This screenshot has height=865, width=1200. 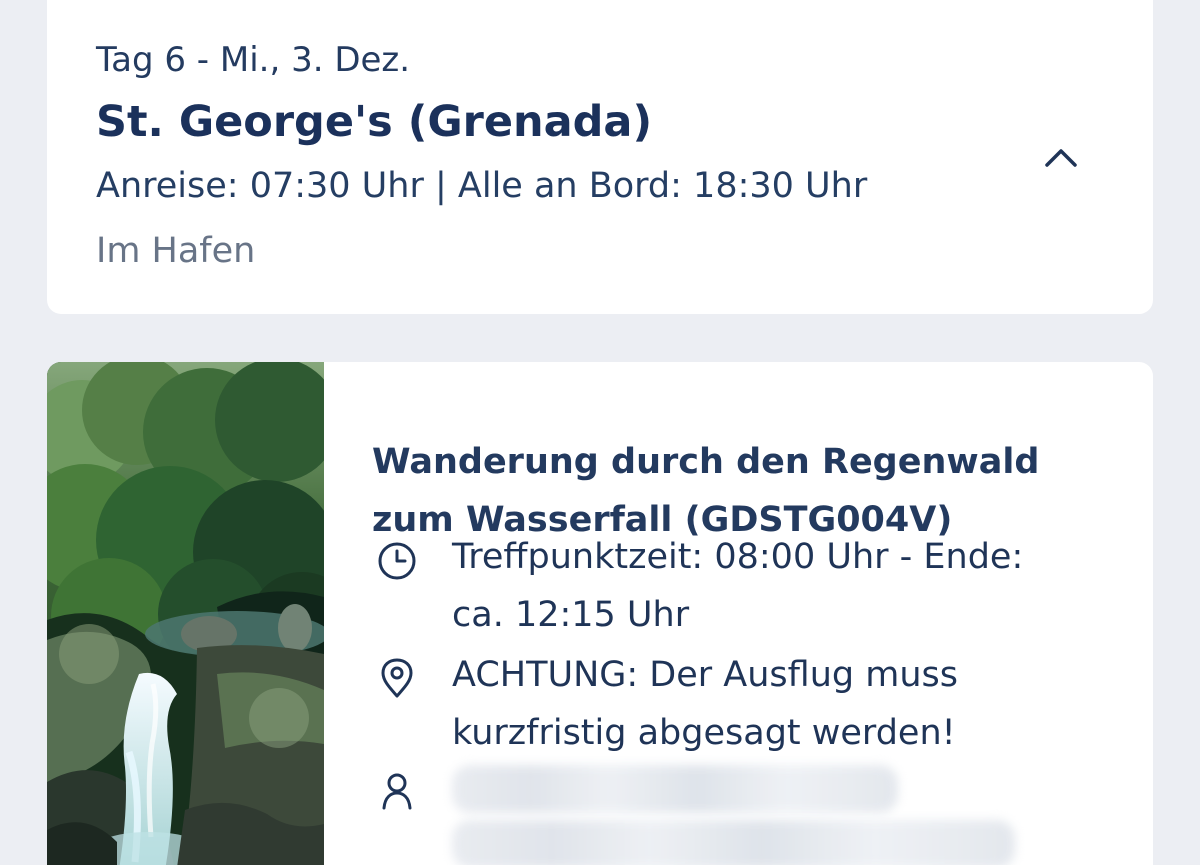 I want to click on excursion-image, so click(x=185, y=613).